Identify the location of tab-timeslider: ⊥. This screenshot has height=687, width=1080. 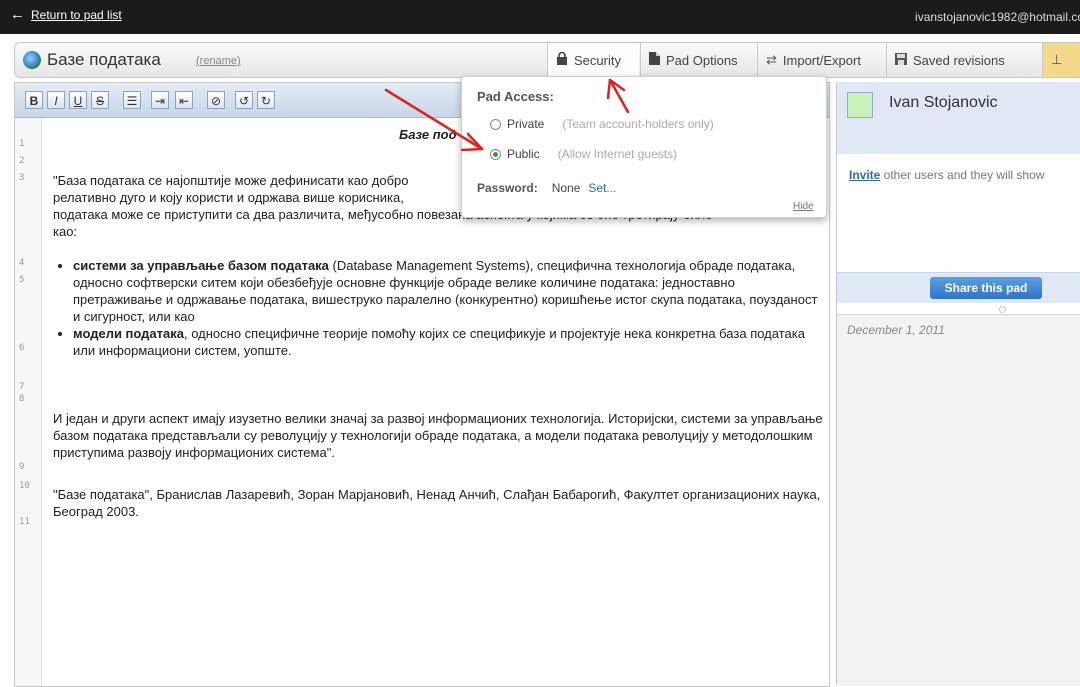
(1061, 60).